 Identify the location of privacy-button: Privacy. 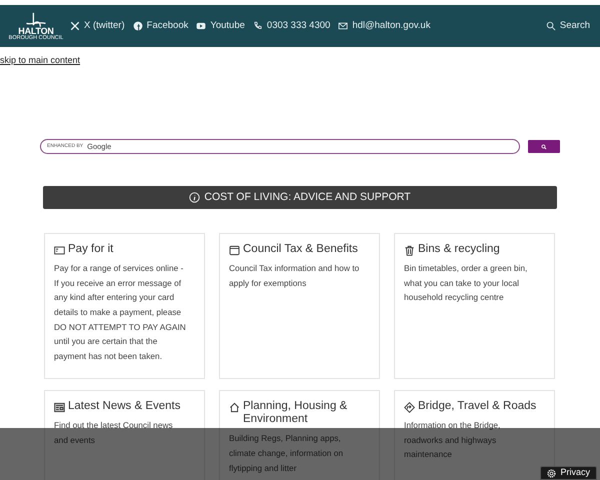
(568, 473).